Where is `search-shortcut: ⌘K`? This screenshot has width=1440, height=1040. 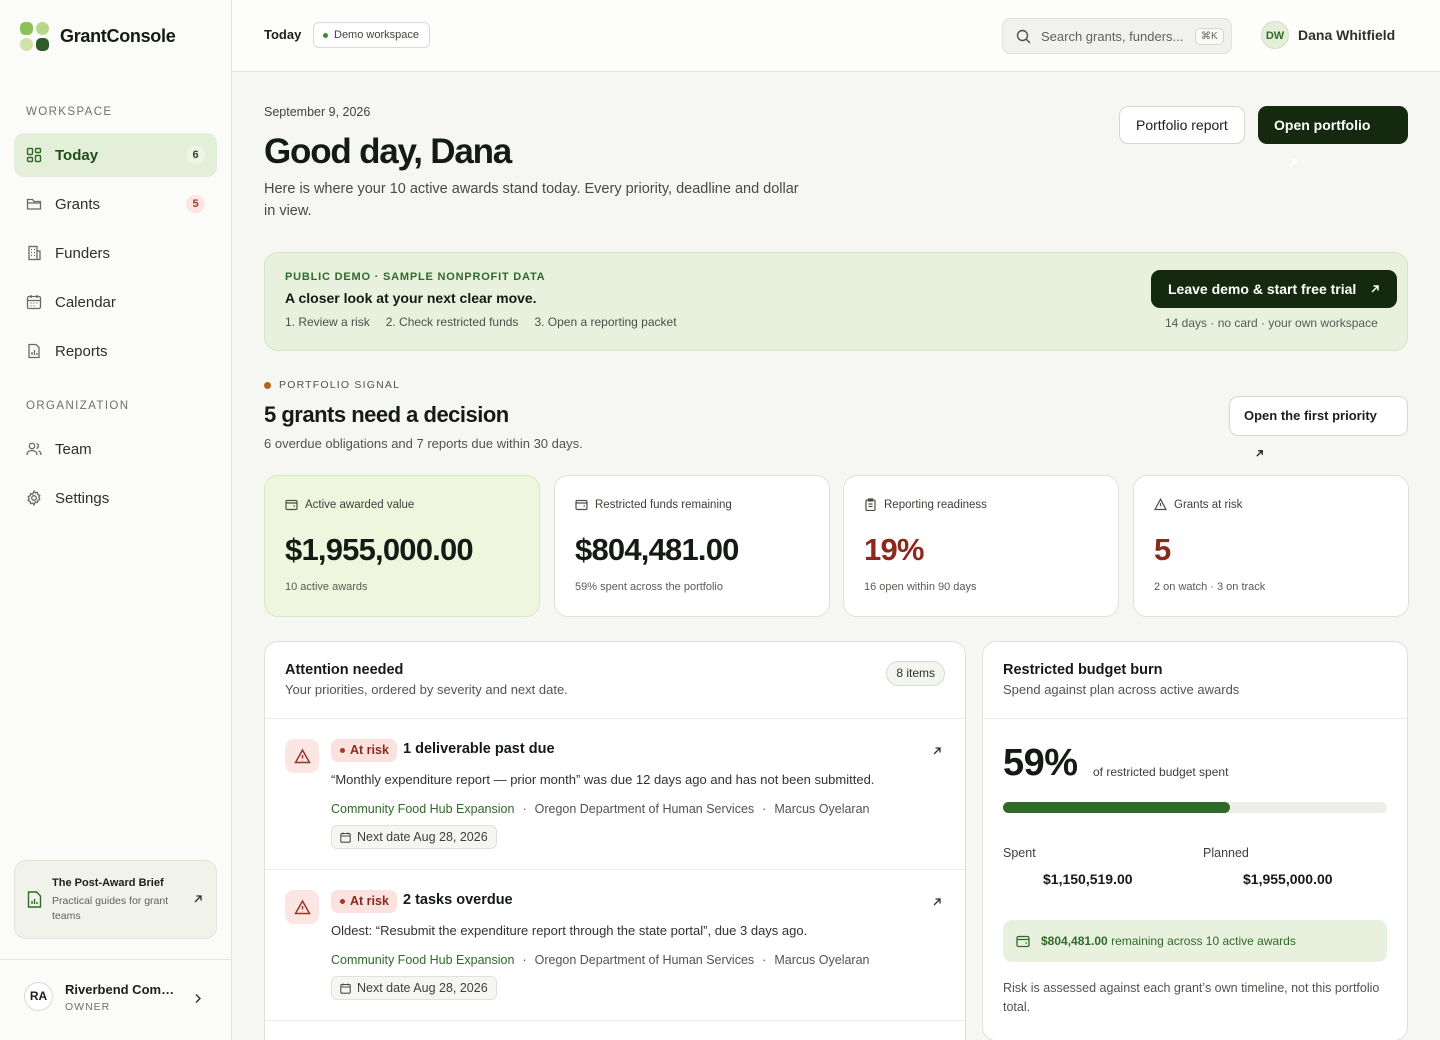
search-shortcut: ⌘K is located at coordinates (1209, 36).